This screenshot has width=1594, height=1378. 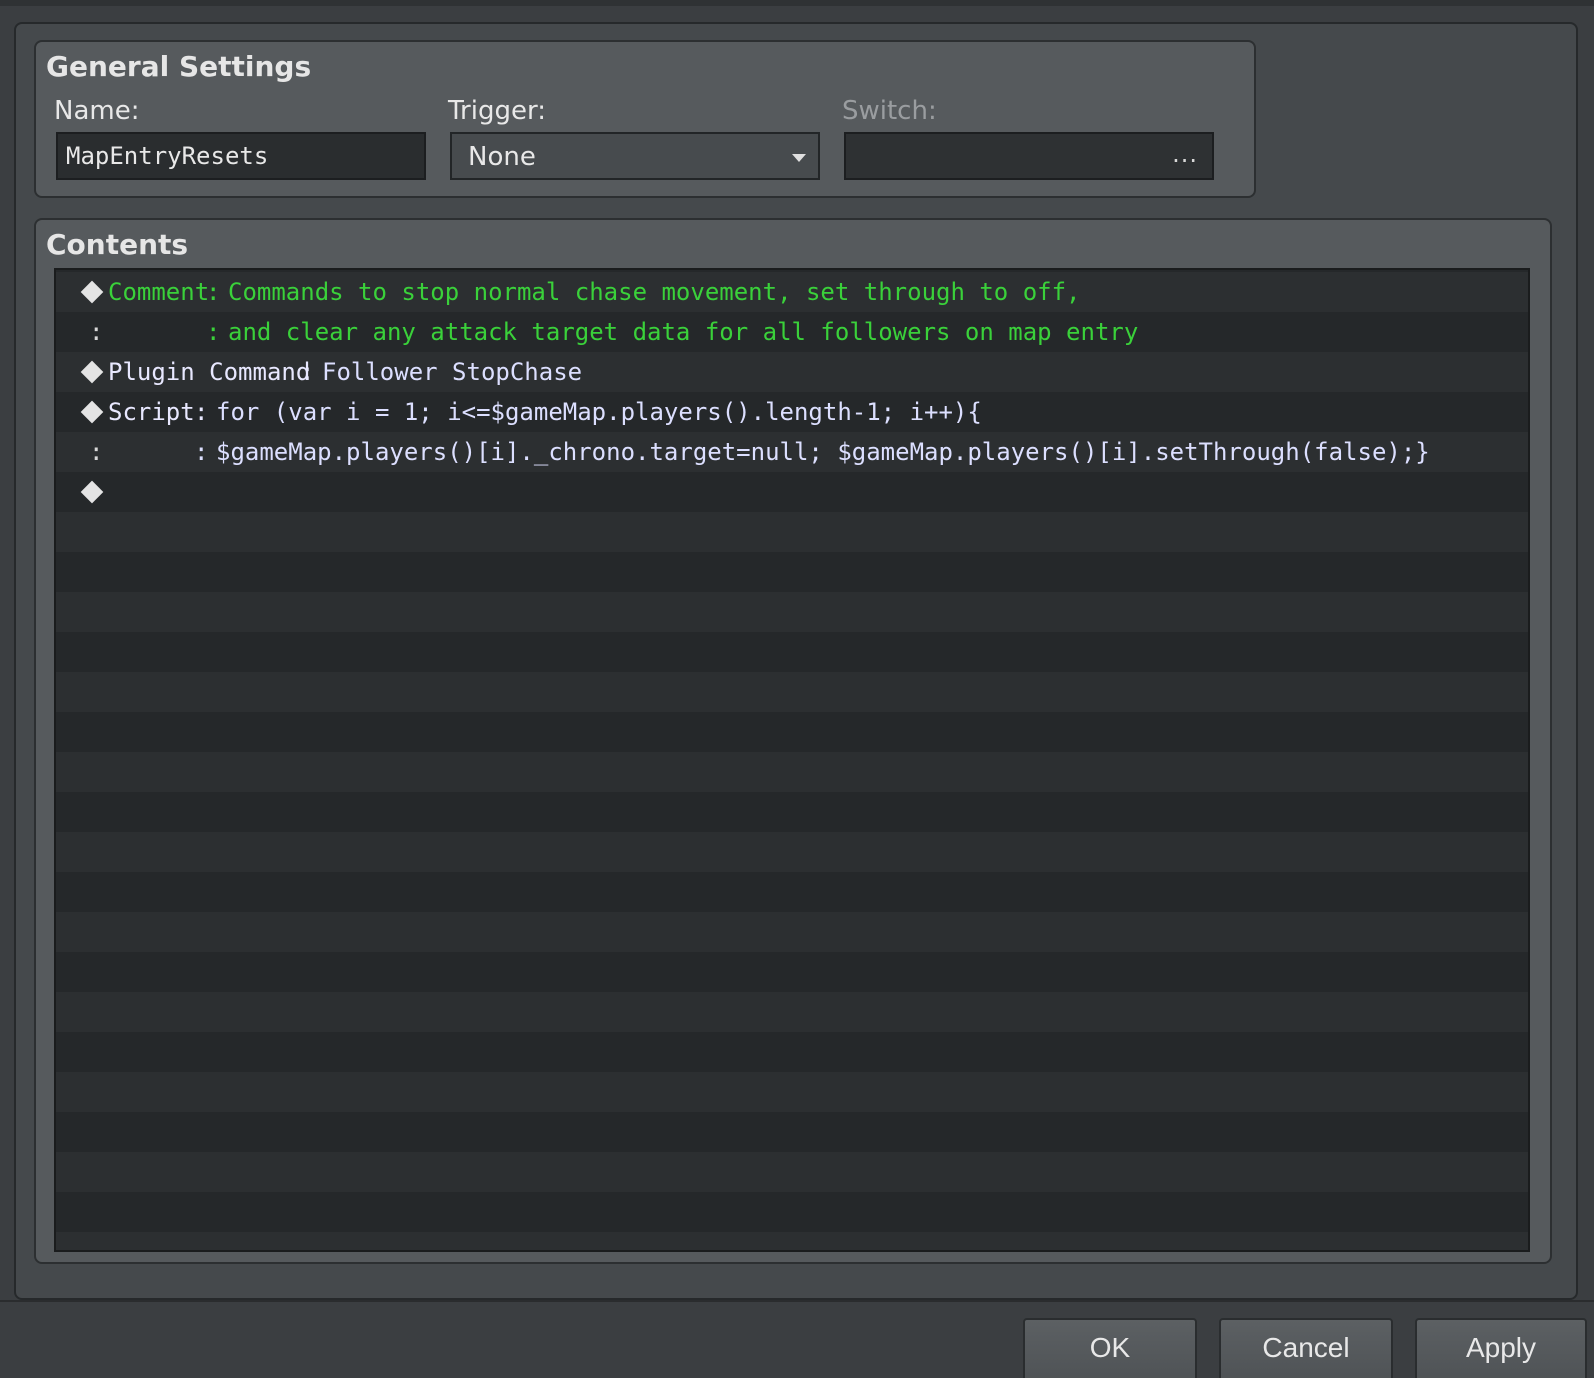 I want to click on general-settings-title: General Settings, so click(x=179, y=66).